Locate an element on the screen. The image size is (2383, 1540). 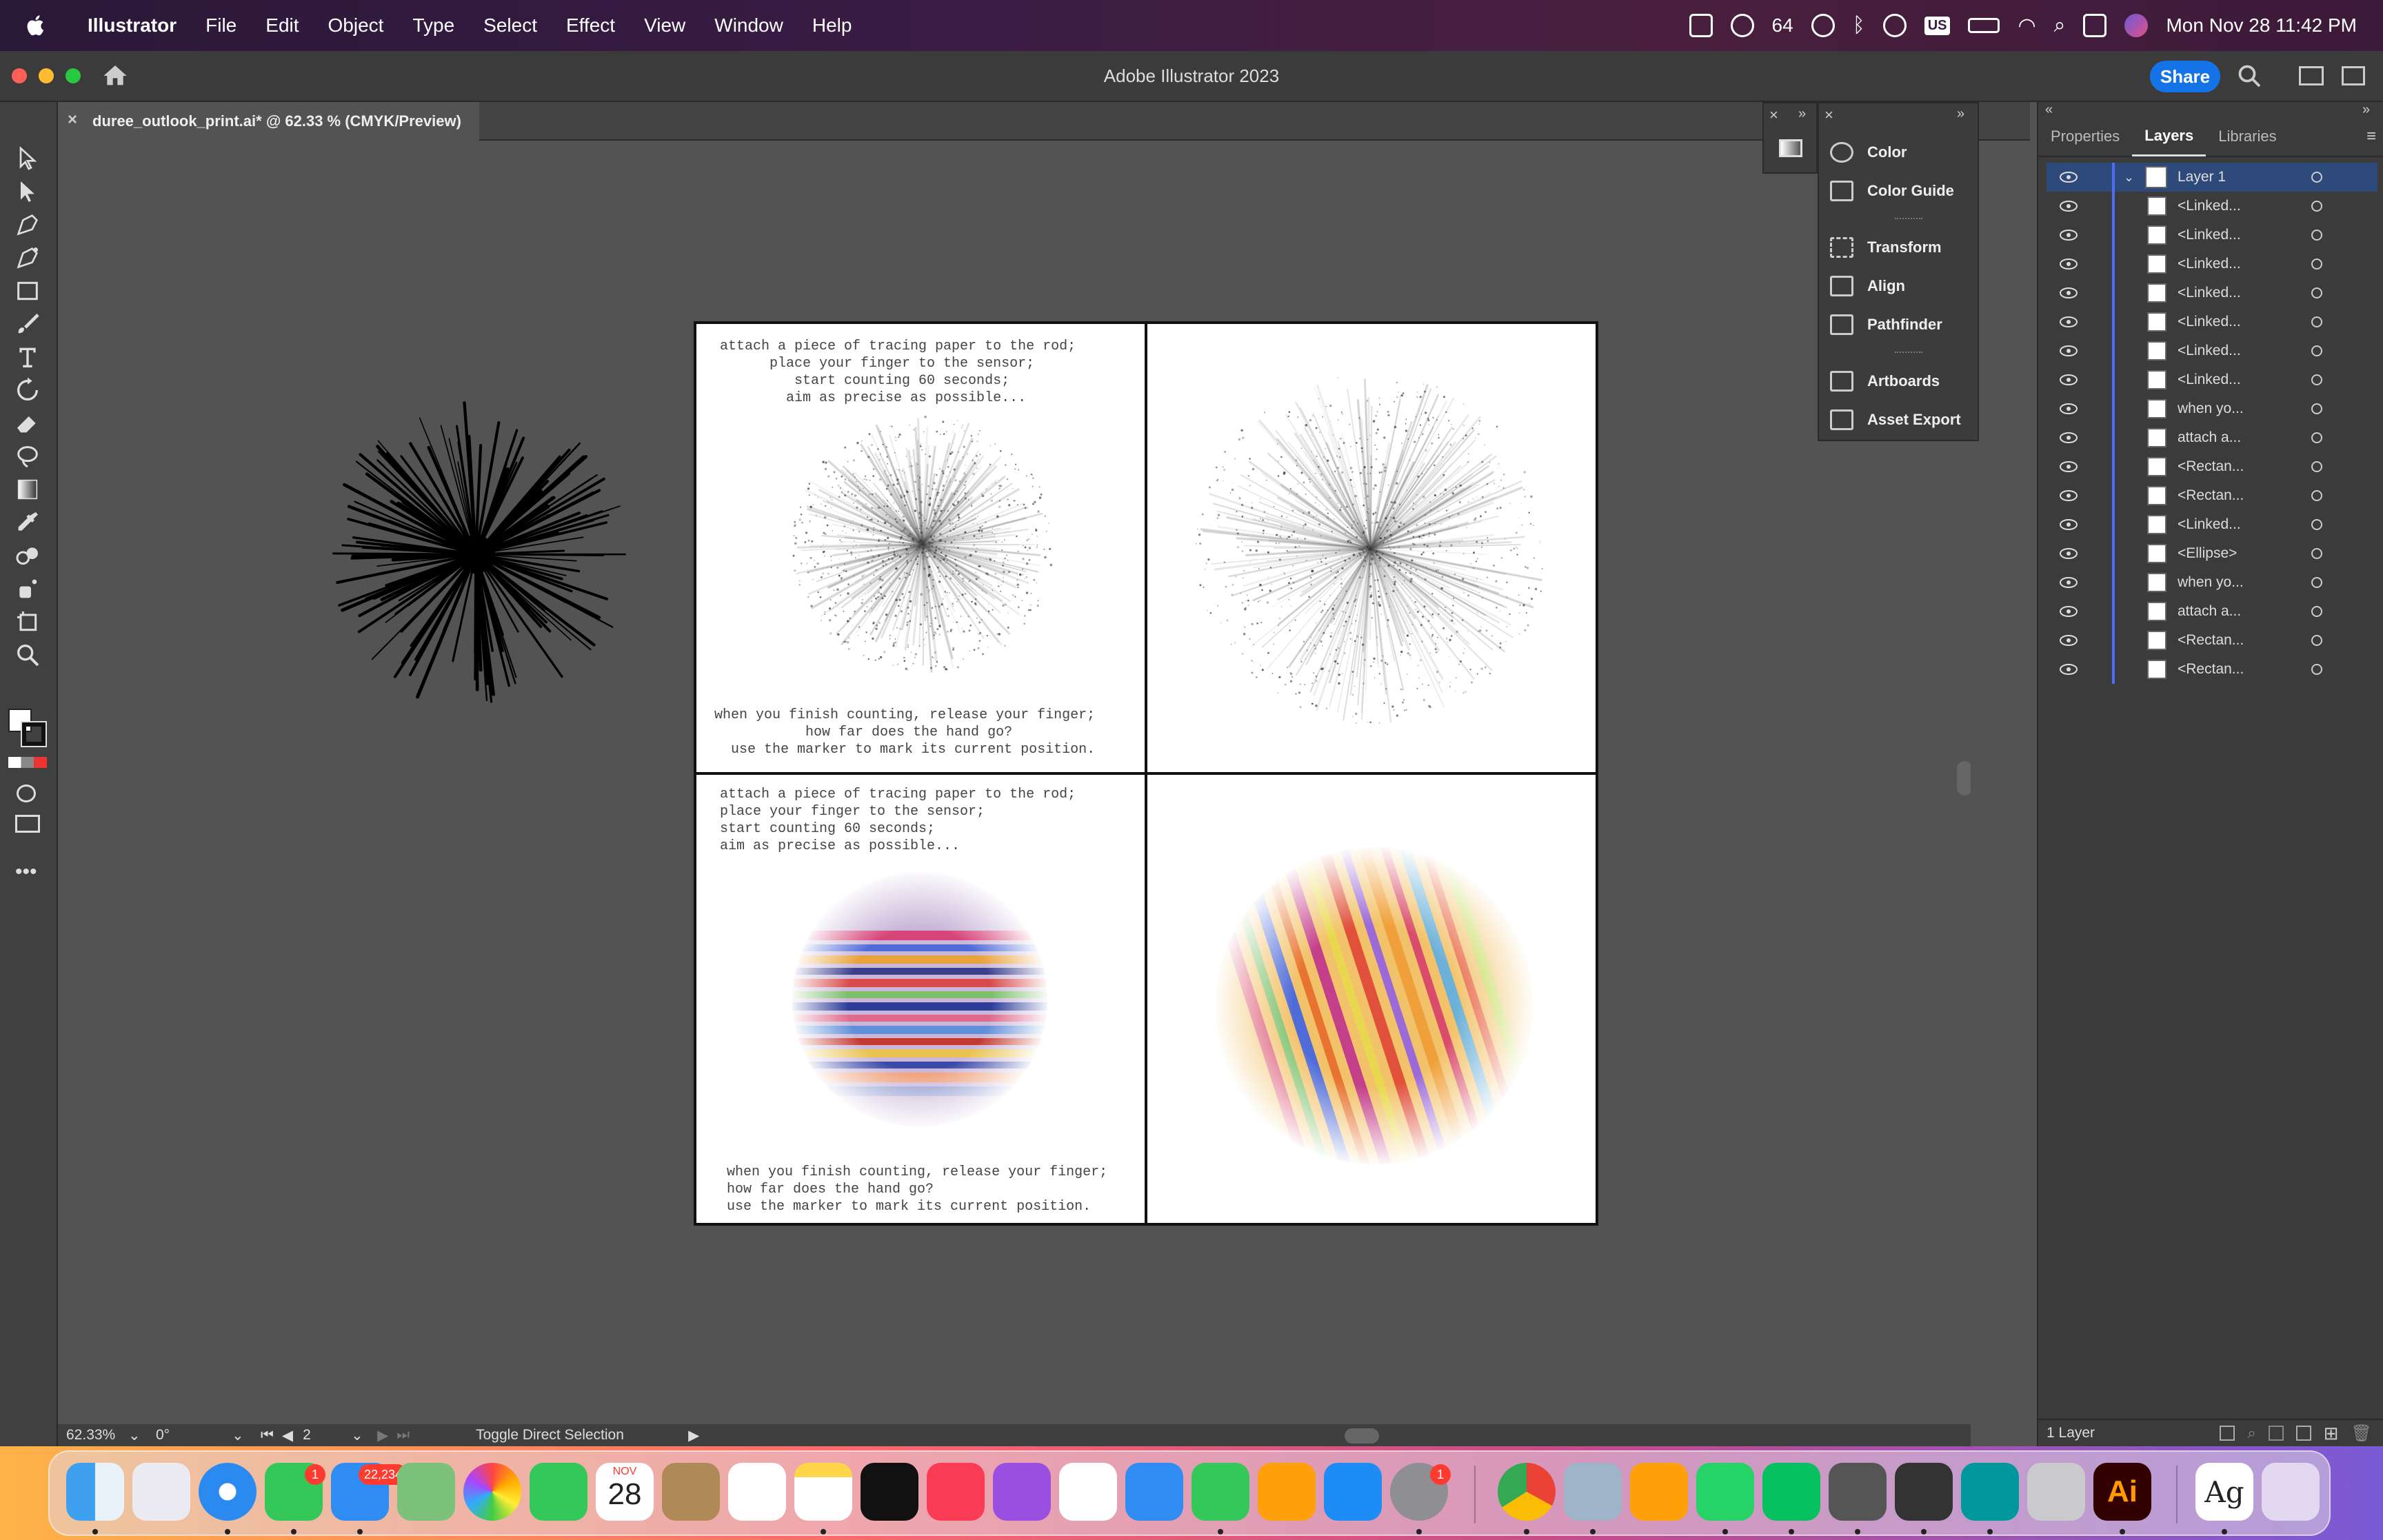
menu-window: Window is located at coordinates (749, 26).